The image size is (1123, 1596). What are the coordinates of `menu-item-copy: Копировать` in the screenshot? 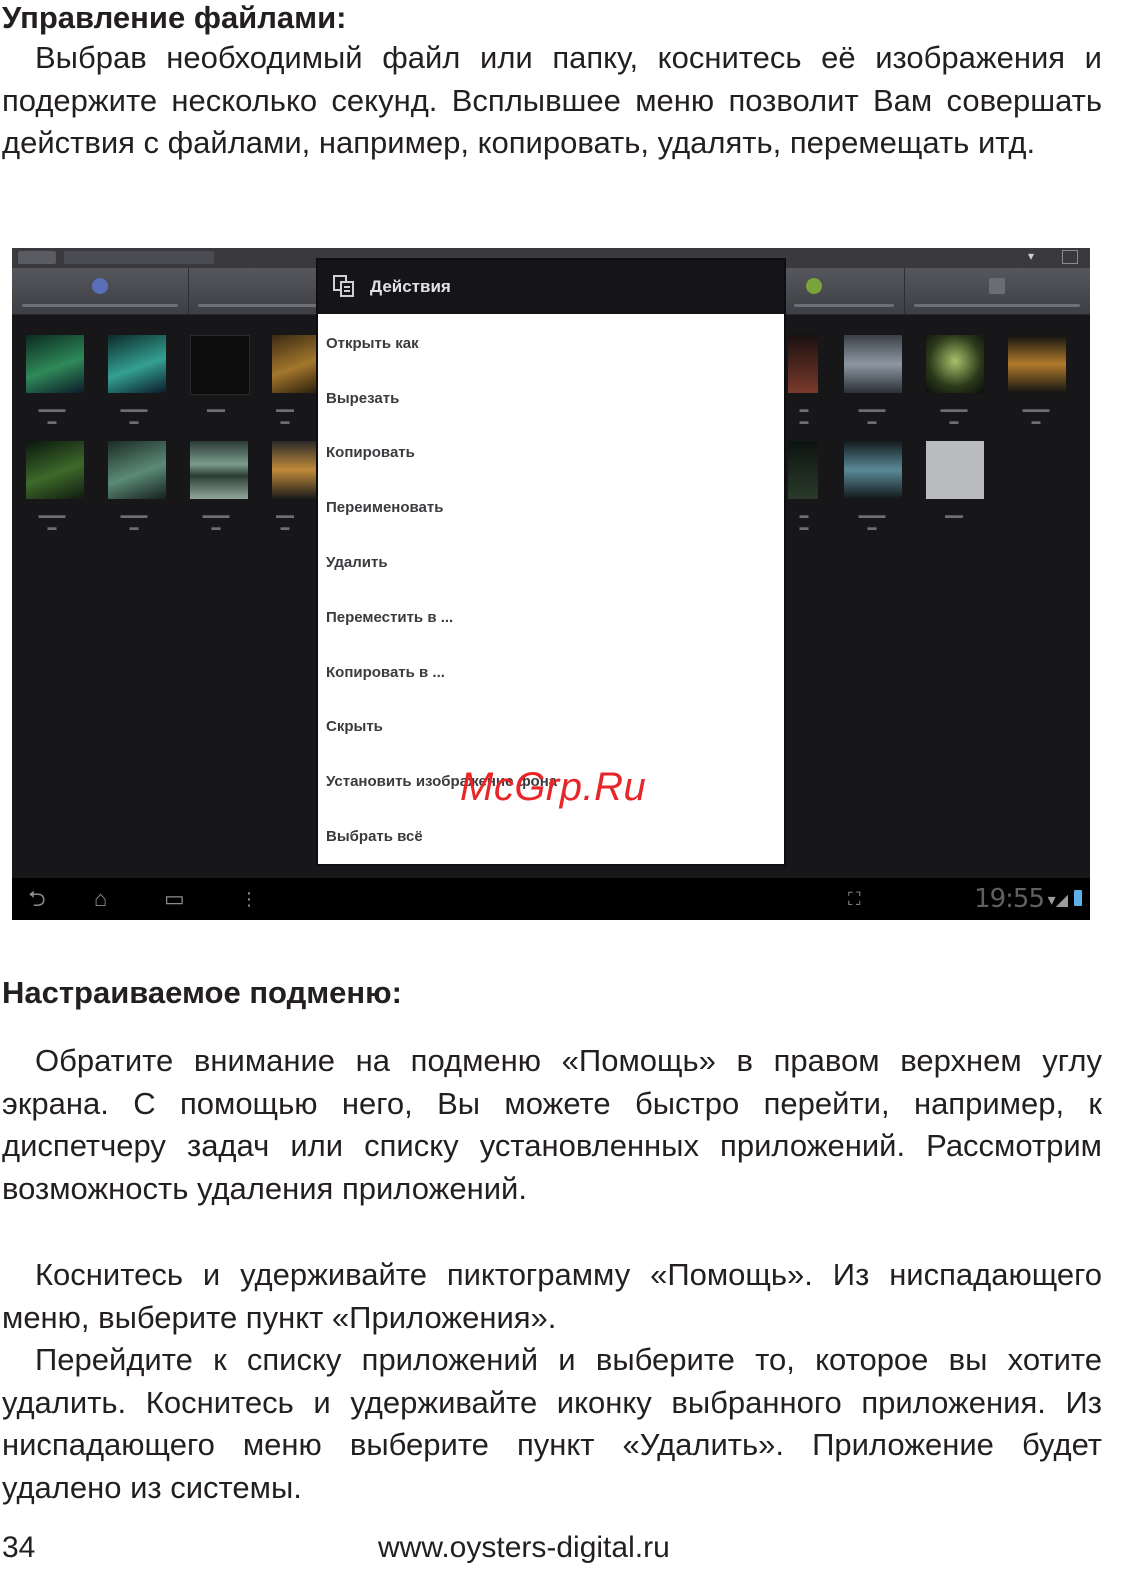 It's located at (370, 453).